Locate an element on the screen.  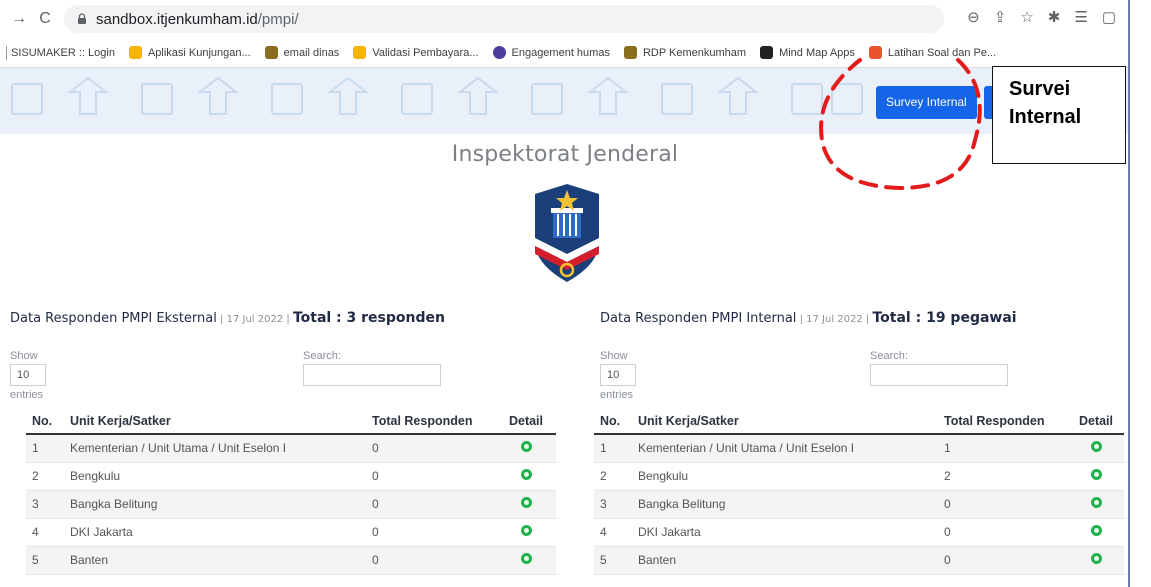
annotation-line-1: Survei is located at coordinates (1040, 89).